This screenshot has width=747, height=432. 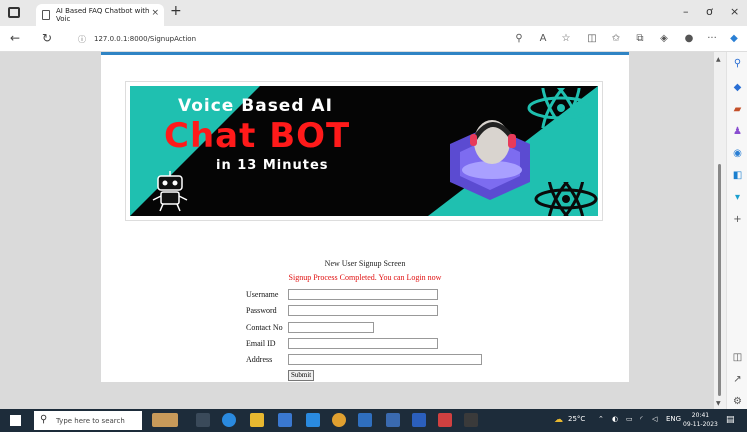 What do you see at coordinates (654, 419) in the screenshot?
I see `volume-icon: ◁` at bounding box center [654, 419].